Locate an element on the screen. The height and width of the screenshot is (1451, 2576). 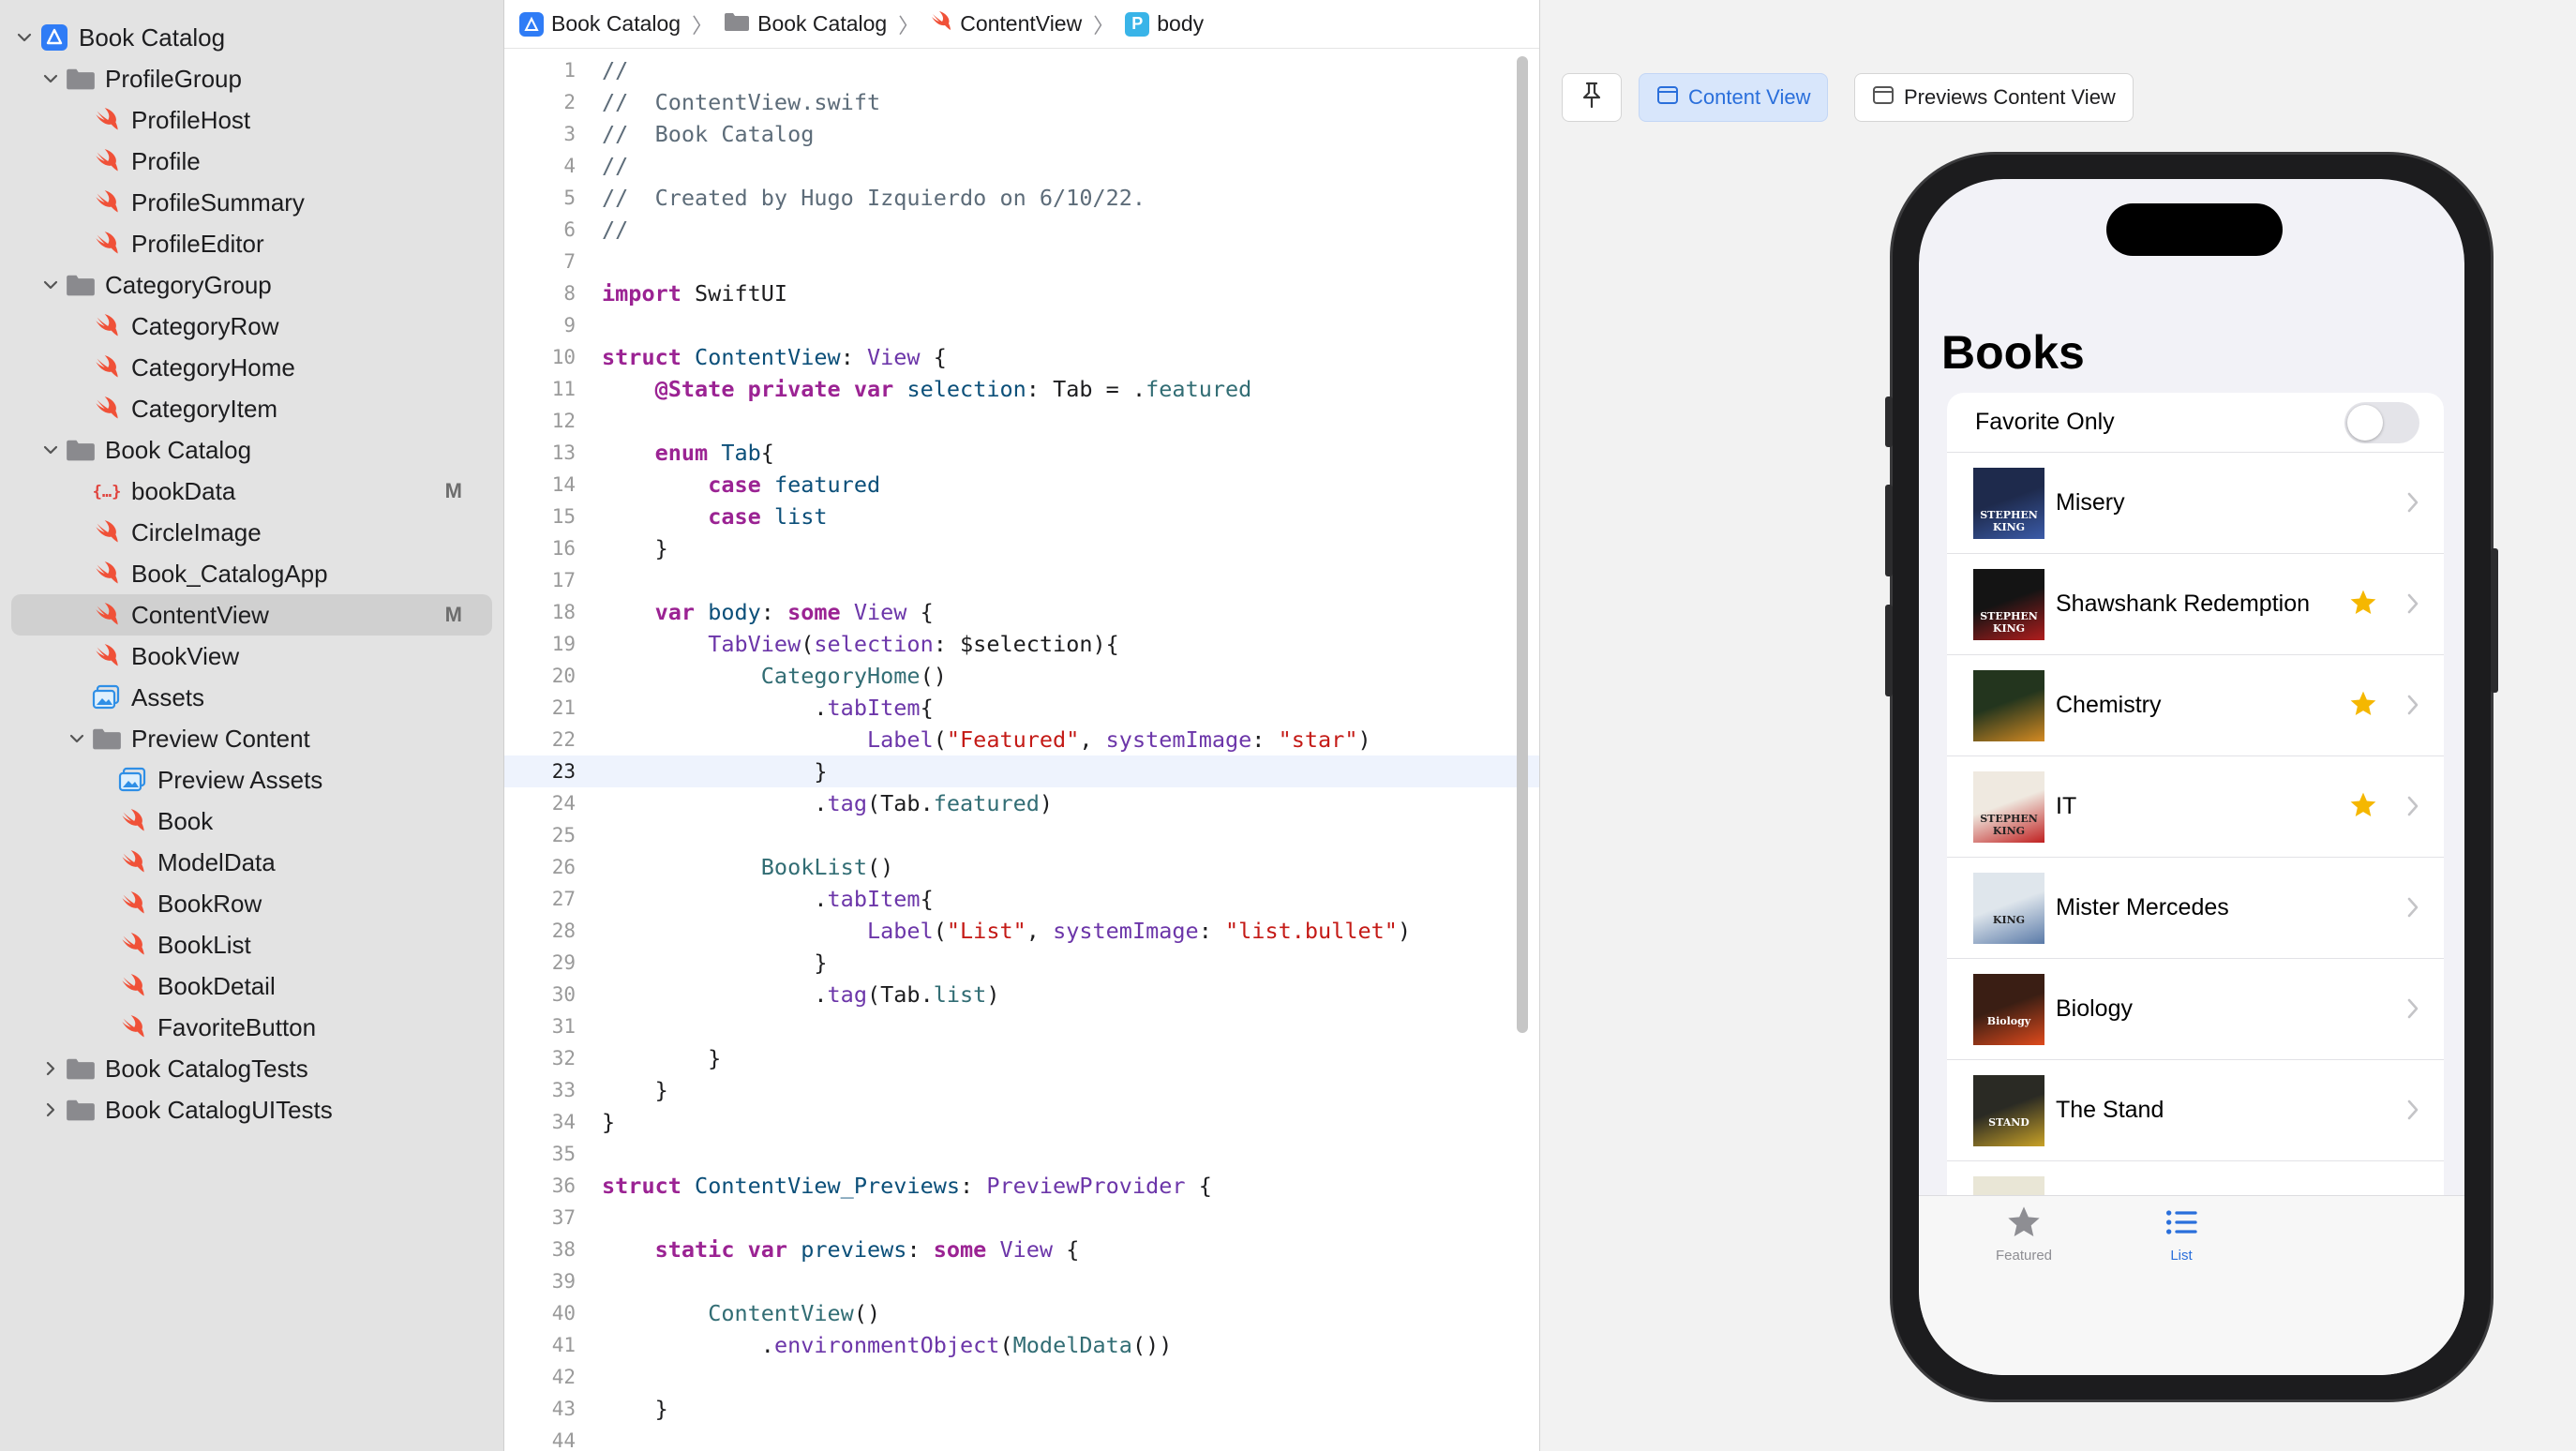
code-line: 34} is located at coordinates (1022, 1122).